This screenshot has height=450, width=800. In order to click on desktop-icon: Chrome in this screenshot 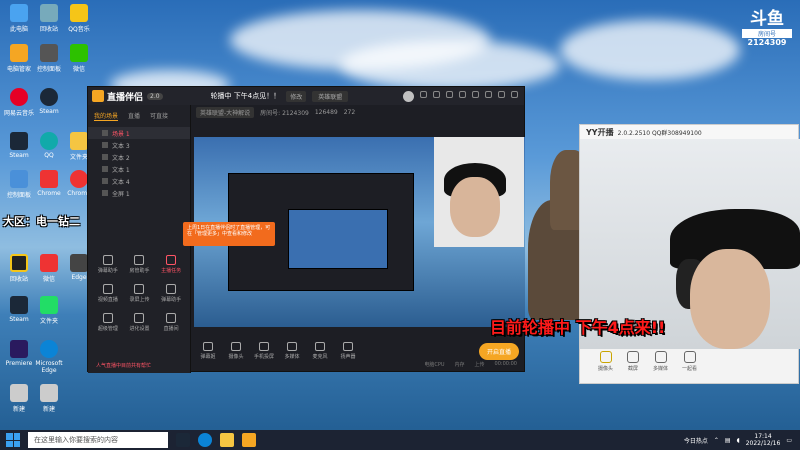, I will do `click(49, 183)`.